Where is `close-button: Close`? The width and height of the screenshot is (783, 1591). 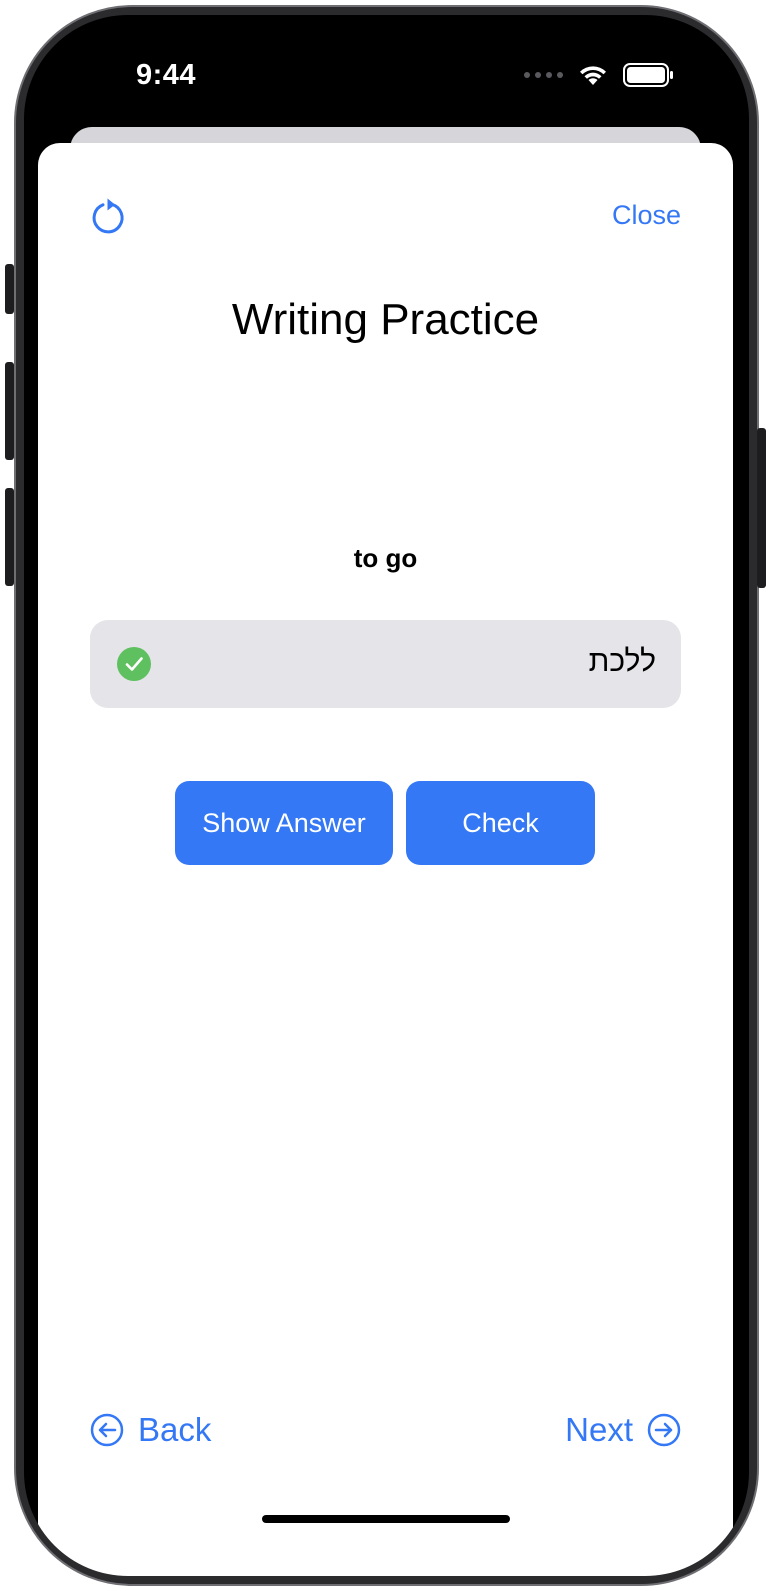
close-button: Close is located at coordinates (646, 215).